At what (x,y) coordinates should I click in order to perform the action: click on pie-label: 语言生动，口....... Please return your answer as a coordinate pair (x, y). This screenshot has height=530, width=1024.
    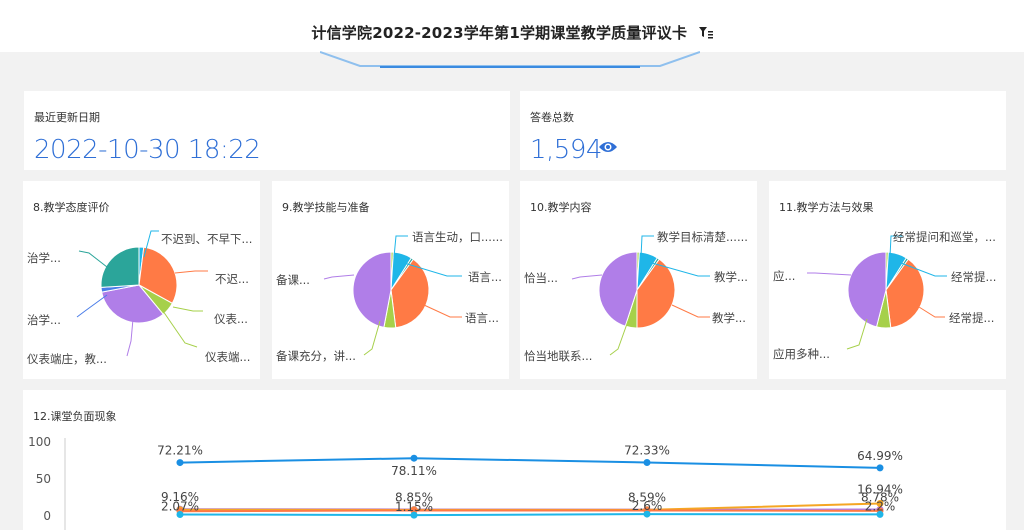
    Looking at the image, I should click on (457, 237).